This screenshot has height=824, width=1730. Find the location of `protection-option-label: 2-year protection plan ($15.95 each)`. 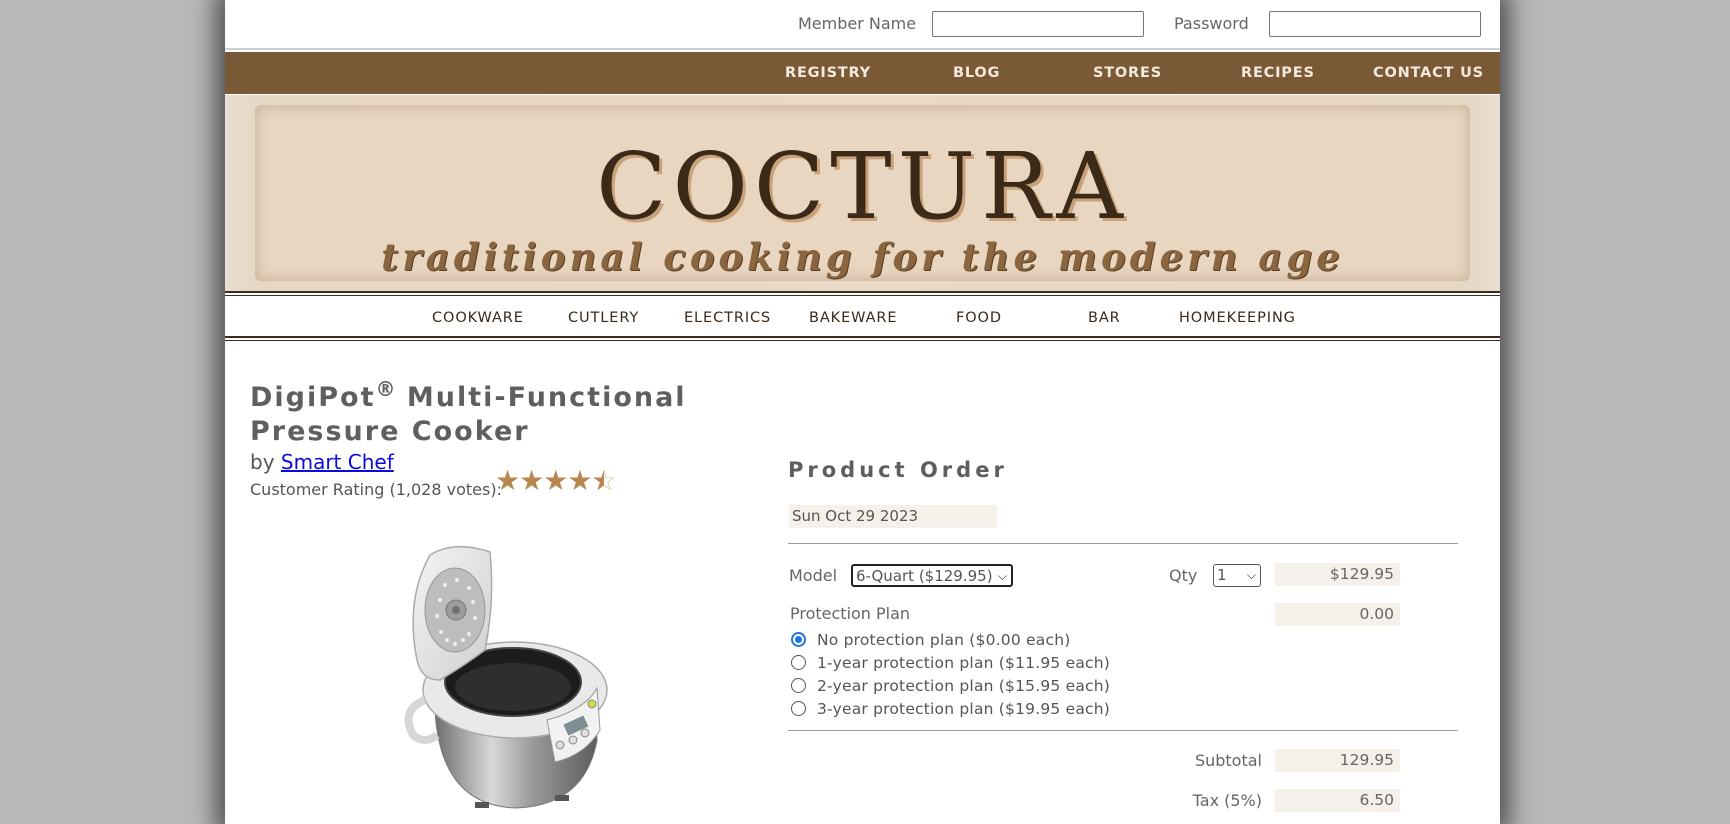

protection-option-label: 2-year protection plan ($15.95 each) is located at coordinates (964, 686).